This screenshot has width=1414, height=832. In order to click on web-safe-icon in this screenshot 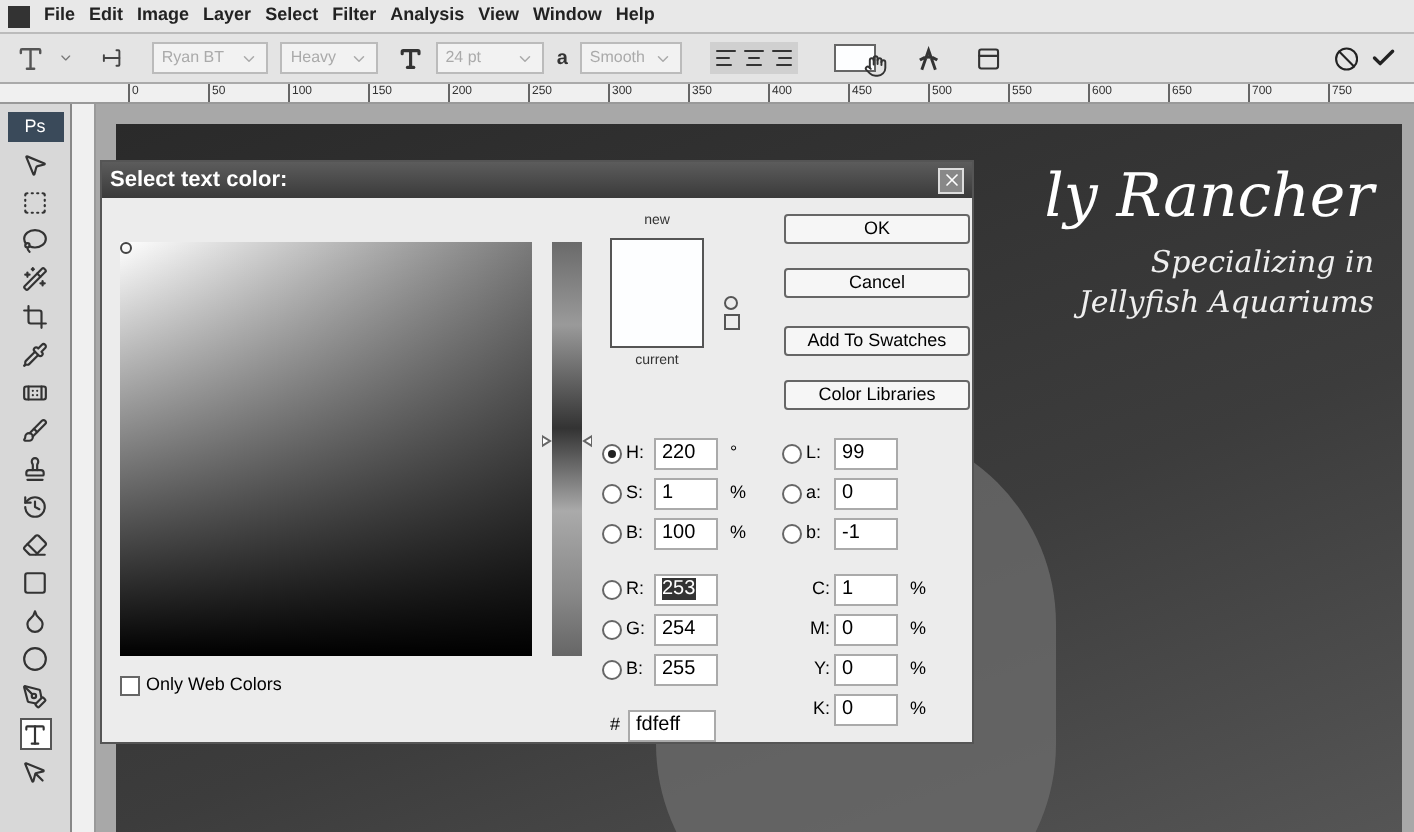, I will do `click(732, 322)`.